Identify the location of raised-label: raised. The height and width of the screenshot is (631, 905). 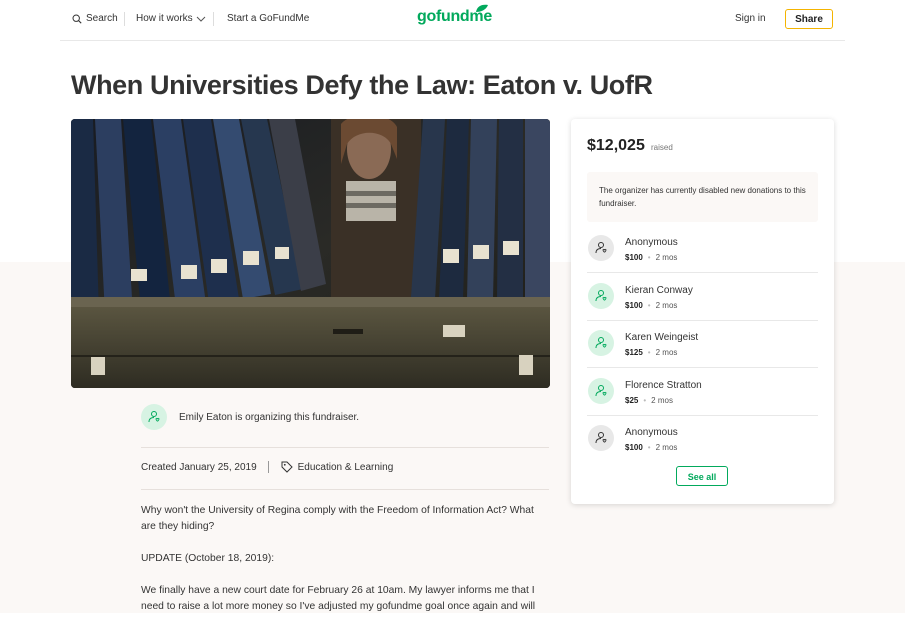
(662, 147).